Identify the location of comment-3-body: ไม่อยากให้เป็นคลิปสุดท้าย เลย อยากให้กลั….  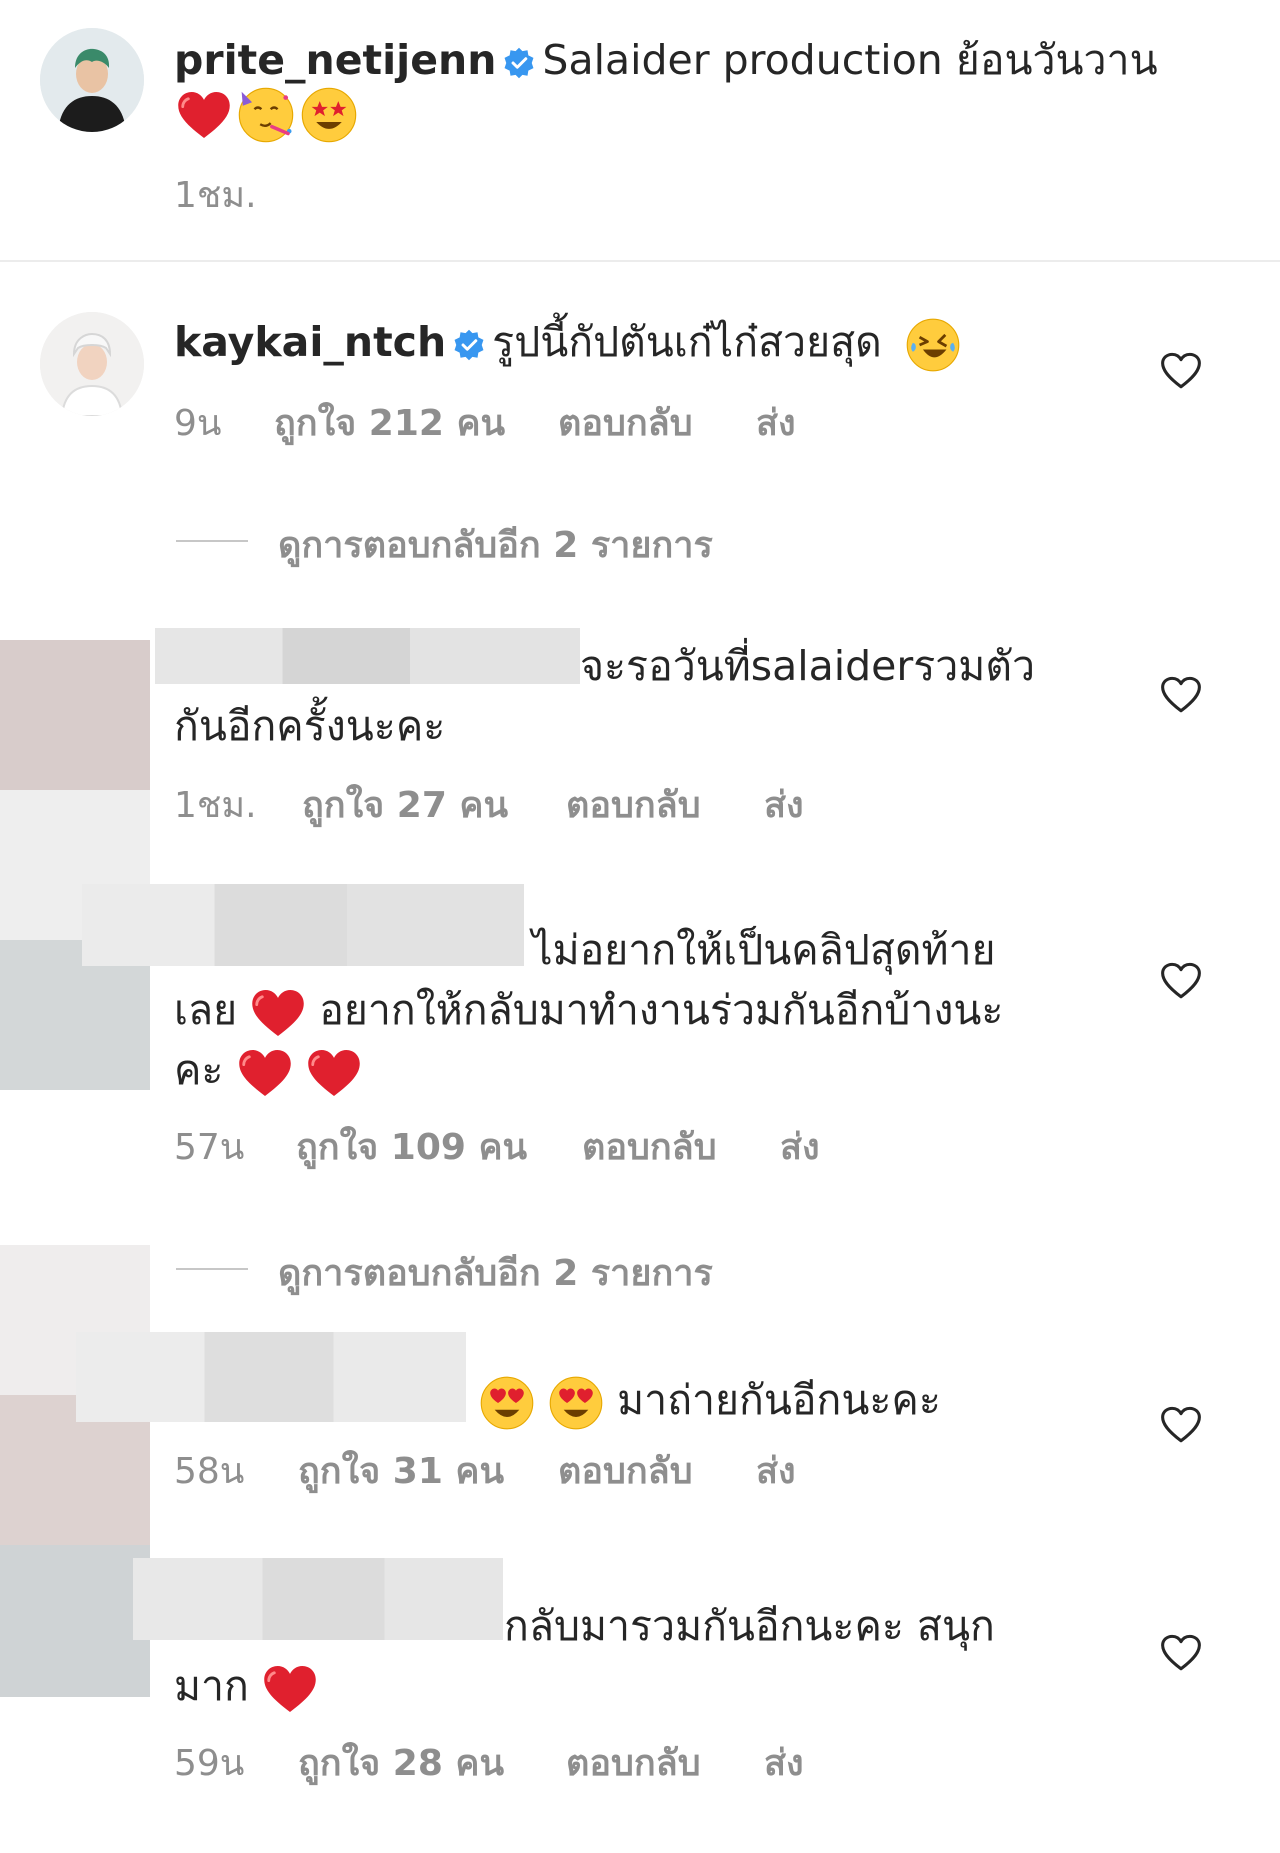
(624, 1010).